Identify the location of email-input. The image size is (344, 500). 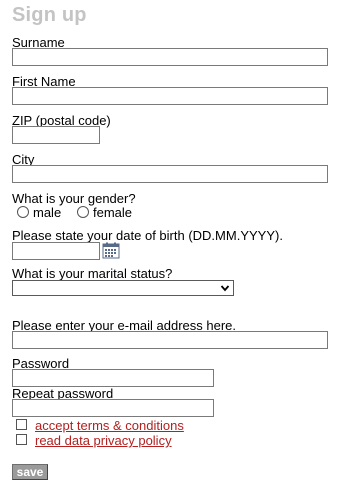
(170, 340).